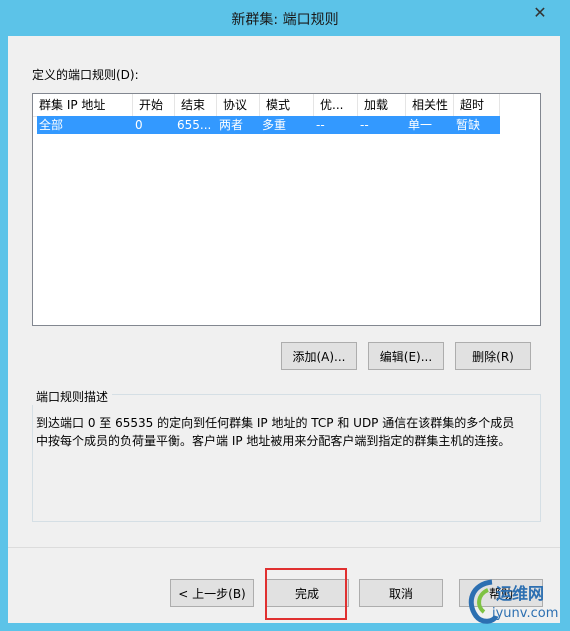 Image resolution: width=570 pixels, height=631 pixels. I want to click on title-bar: 新群集: 端口规则 ✕, so click(285, 18).